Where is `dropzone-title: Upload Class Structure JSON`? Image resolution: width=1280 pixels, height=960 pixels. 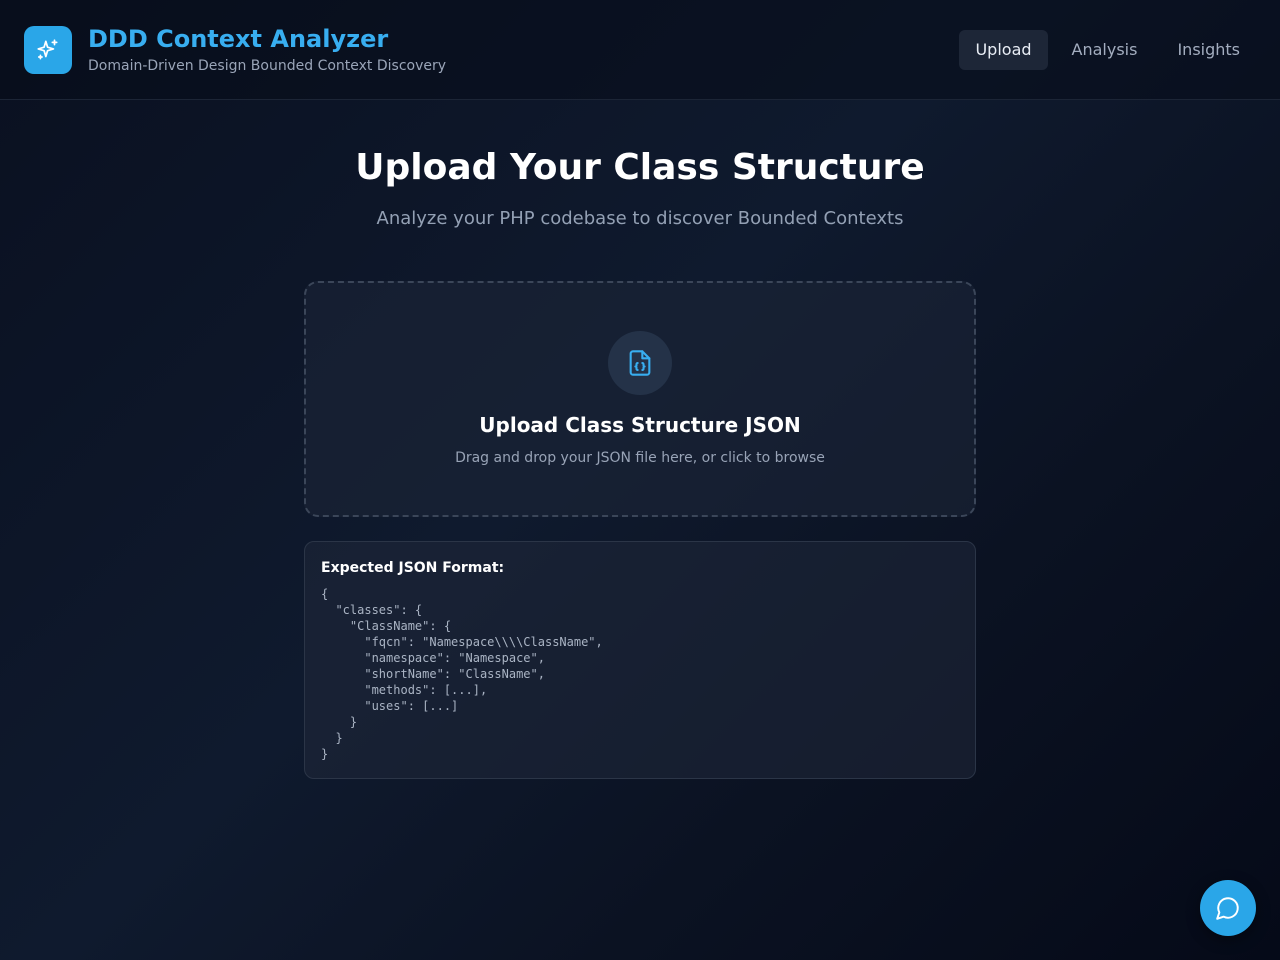
dropzone-title: Upload Class Structure JSON is located at coordinates (640, 425).